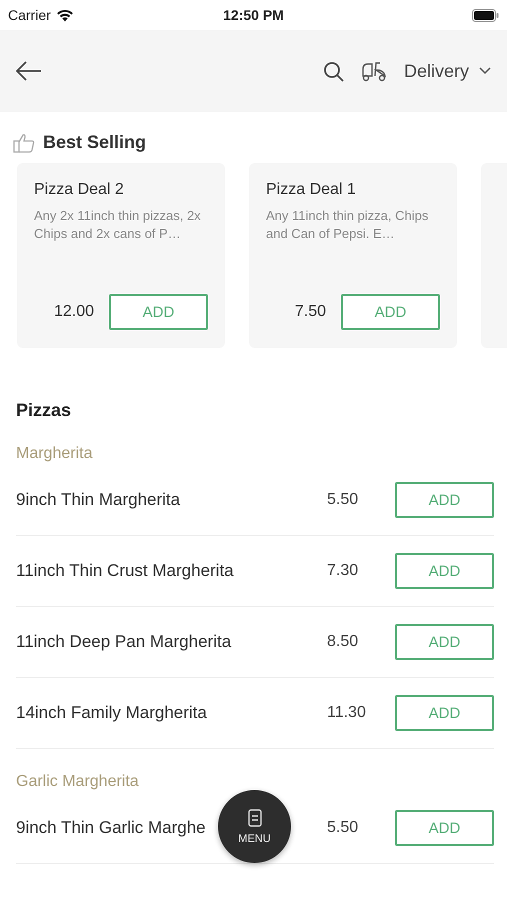  I want to click on product-price: 7.50, so click(310, 312).